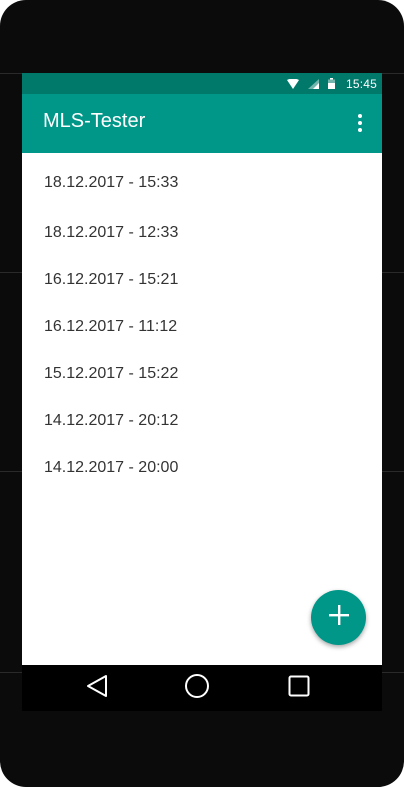 The height and width of the screenshot is (787, 404). I want to click on back-icon, so click(97, 688).